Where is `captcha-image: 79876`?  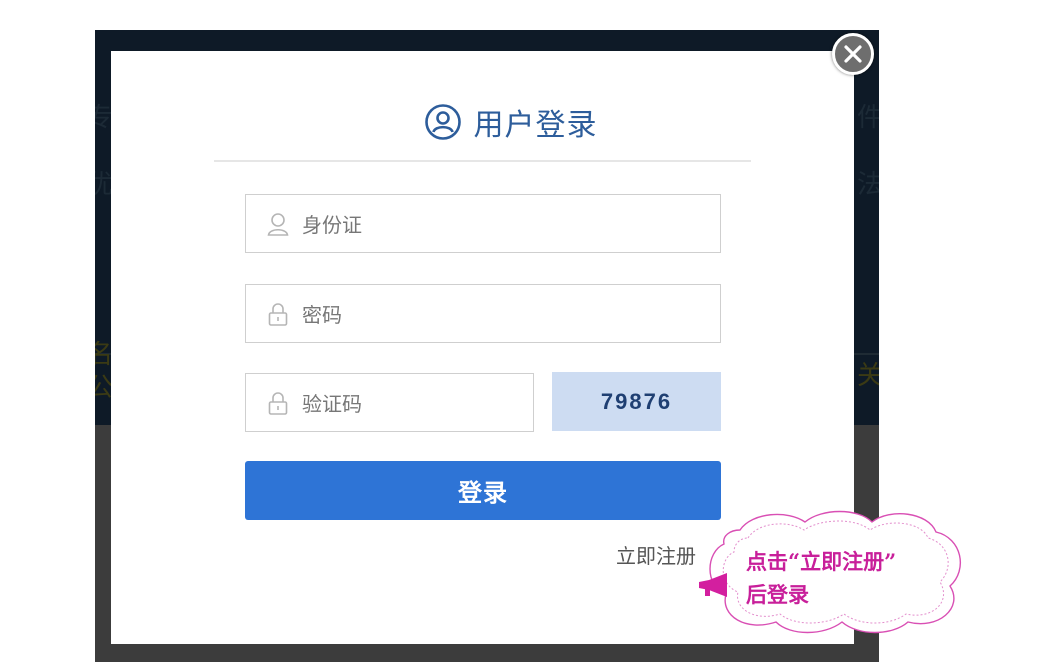 captcha-image: 79876 is located at coordinates (636, 401).